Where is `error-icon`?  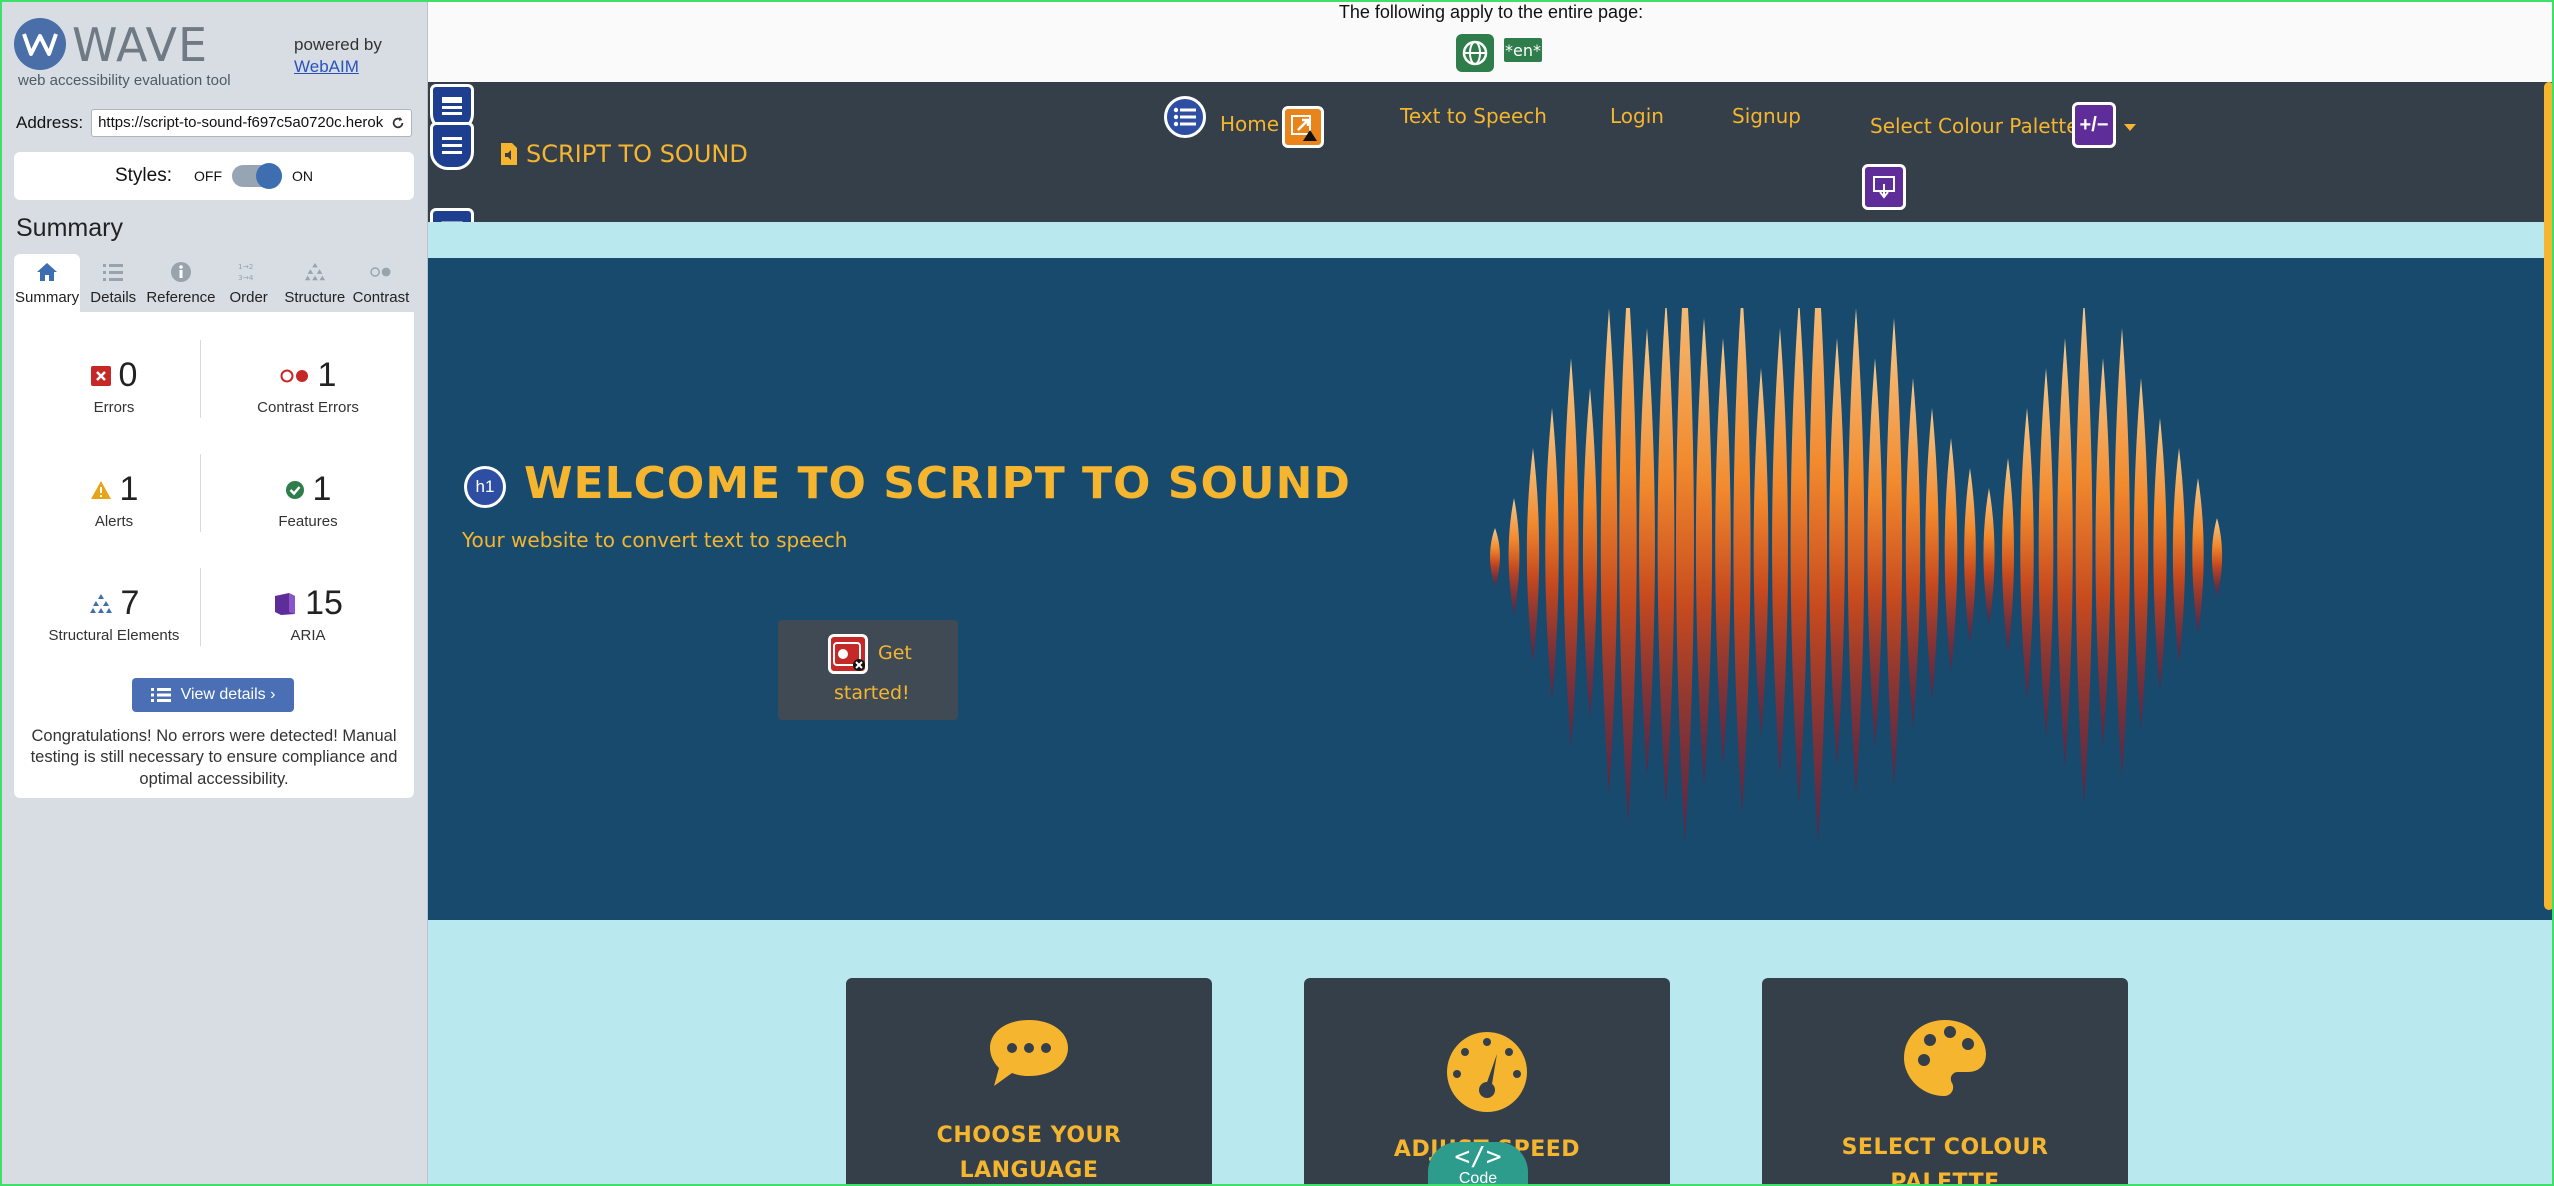
error-icon is located at coordinates (100, 375).